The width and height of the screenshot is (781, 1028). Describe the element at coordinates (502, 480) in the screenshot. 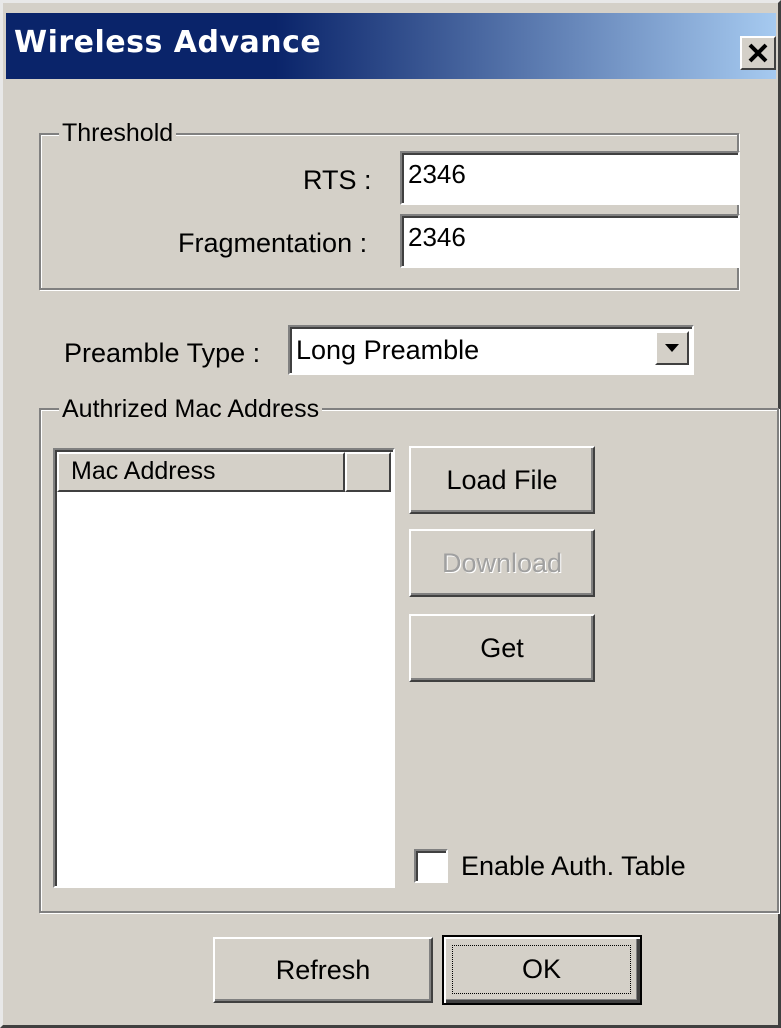

I see `load-file-button: Load File` at that location.